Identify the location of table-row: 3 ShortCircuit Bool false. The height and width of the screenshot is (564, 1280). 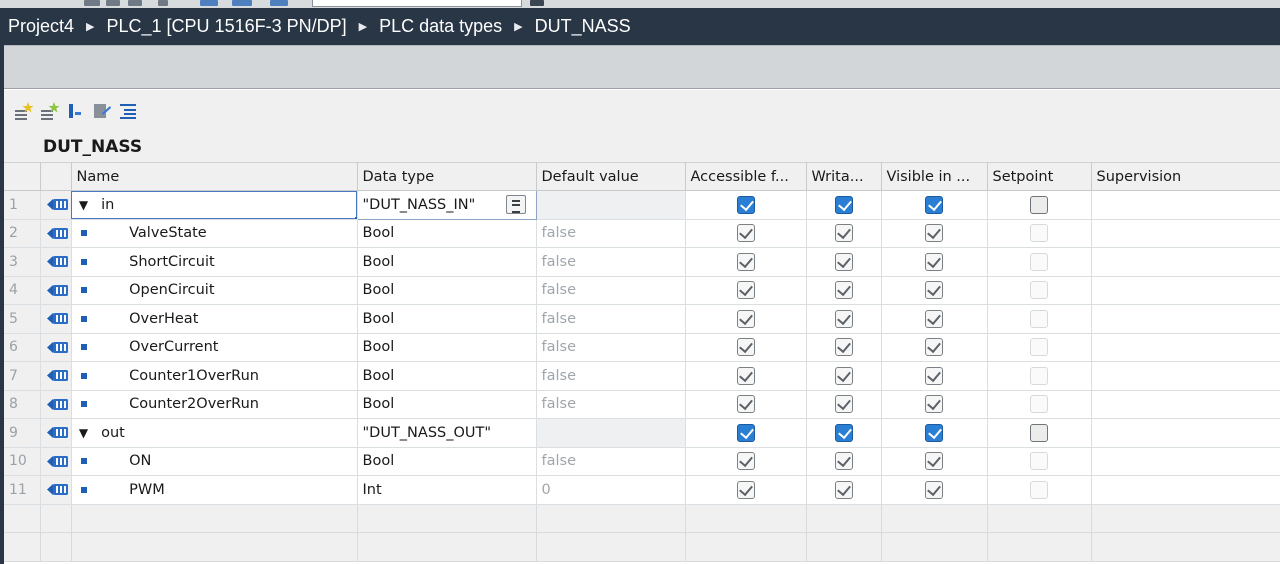
(642, 262).